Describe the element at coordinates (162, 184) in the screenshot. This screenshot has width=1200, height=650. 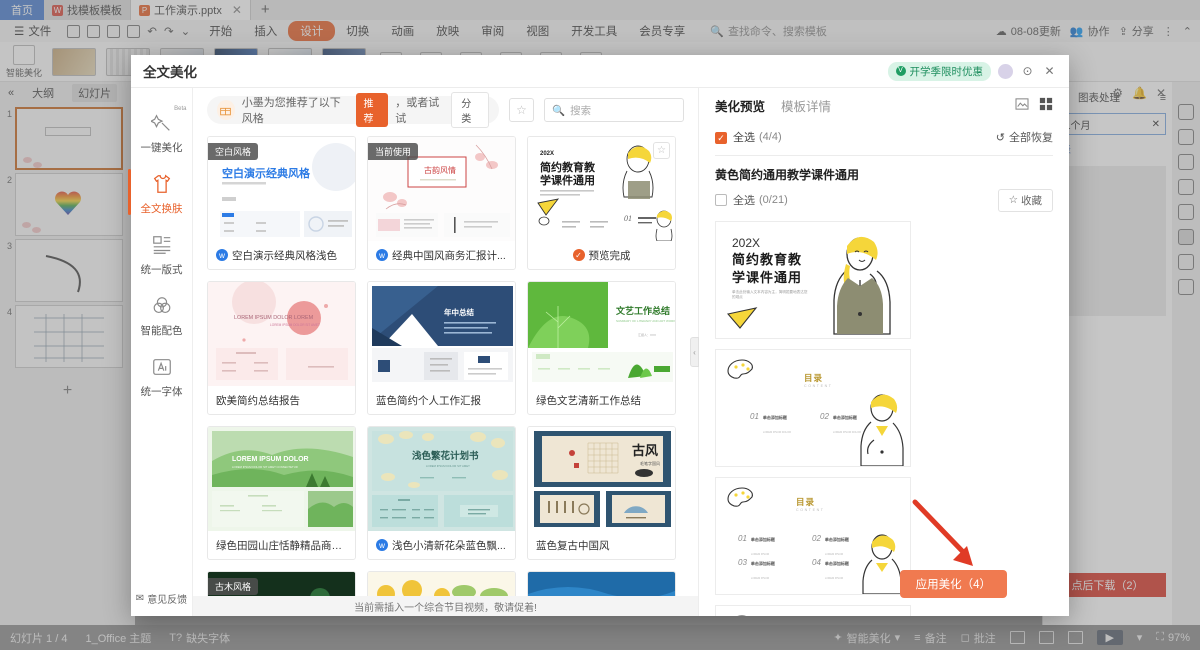
I see `shirt-icon` at that location.